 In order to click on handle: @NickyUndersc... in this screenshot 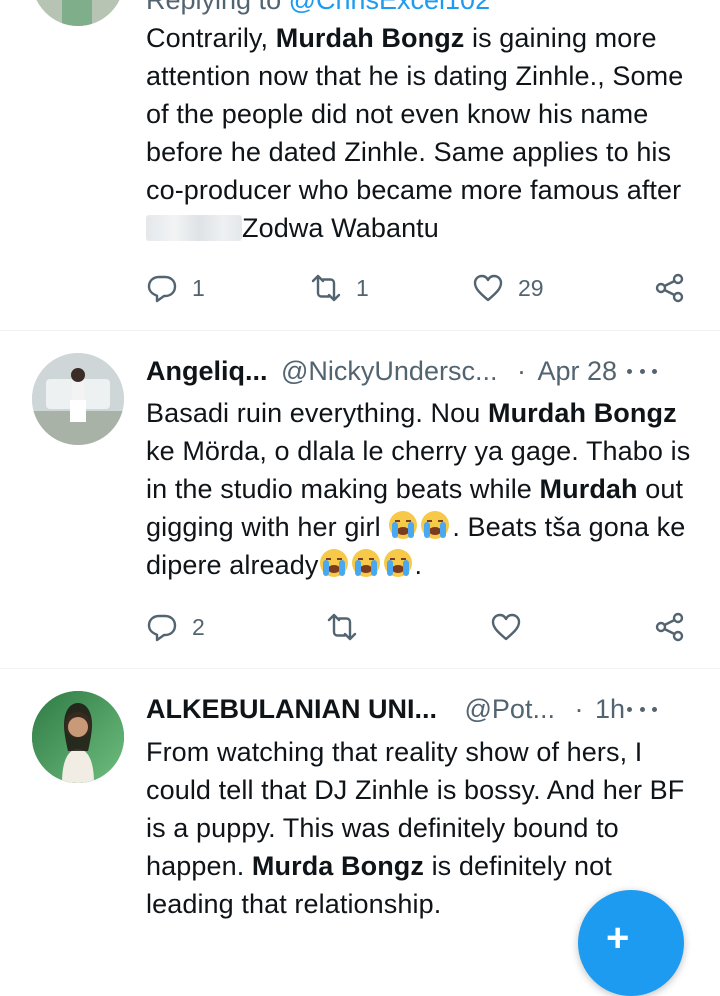, I will do `click(389, 371)`.